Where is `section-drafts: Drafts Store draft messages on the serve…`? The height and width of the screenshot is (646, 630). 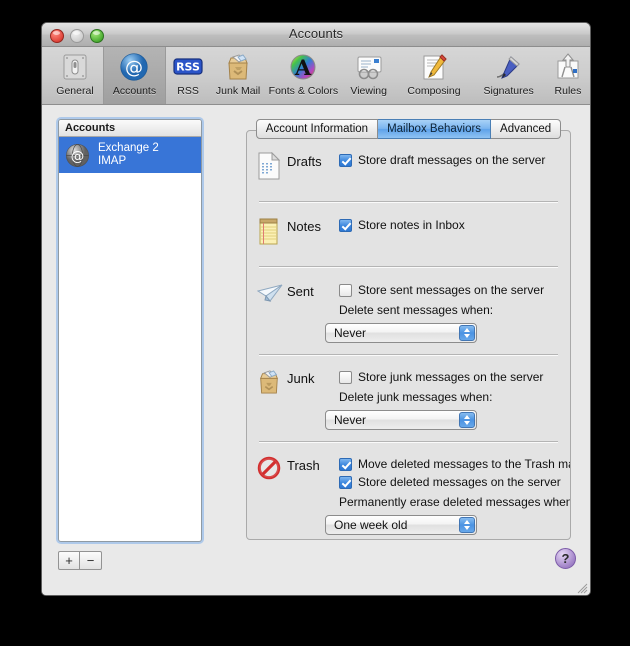
section-drafts: Drafts Store draft messages on the serve… is located at coordinates (408, 158).